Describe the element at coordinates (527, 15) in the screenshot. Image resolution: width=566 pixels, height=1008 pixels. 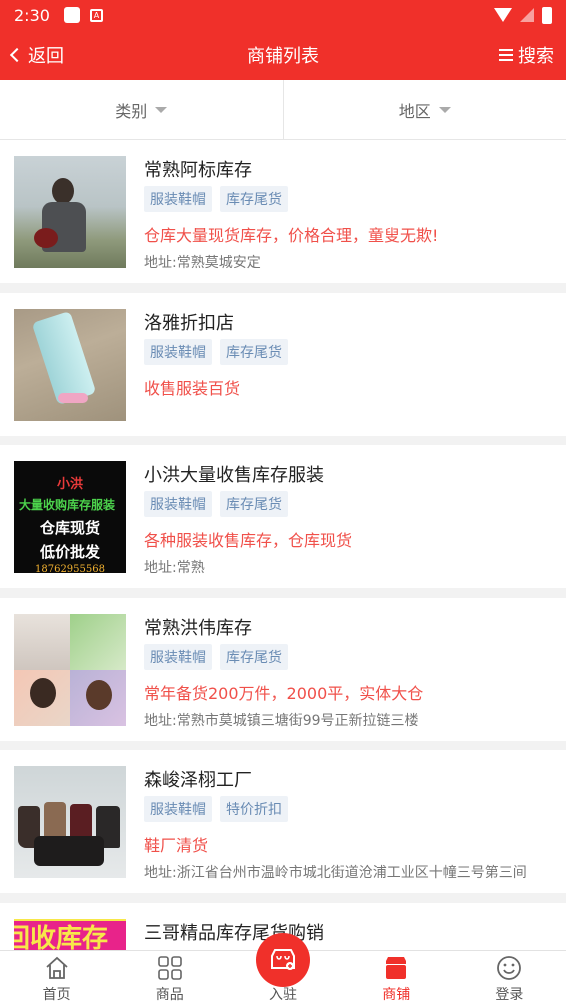
I see `signal-icon` at that location.